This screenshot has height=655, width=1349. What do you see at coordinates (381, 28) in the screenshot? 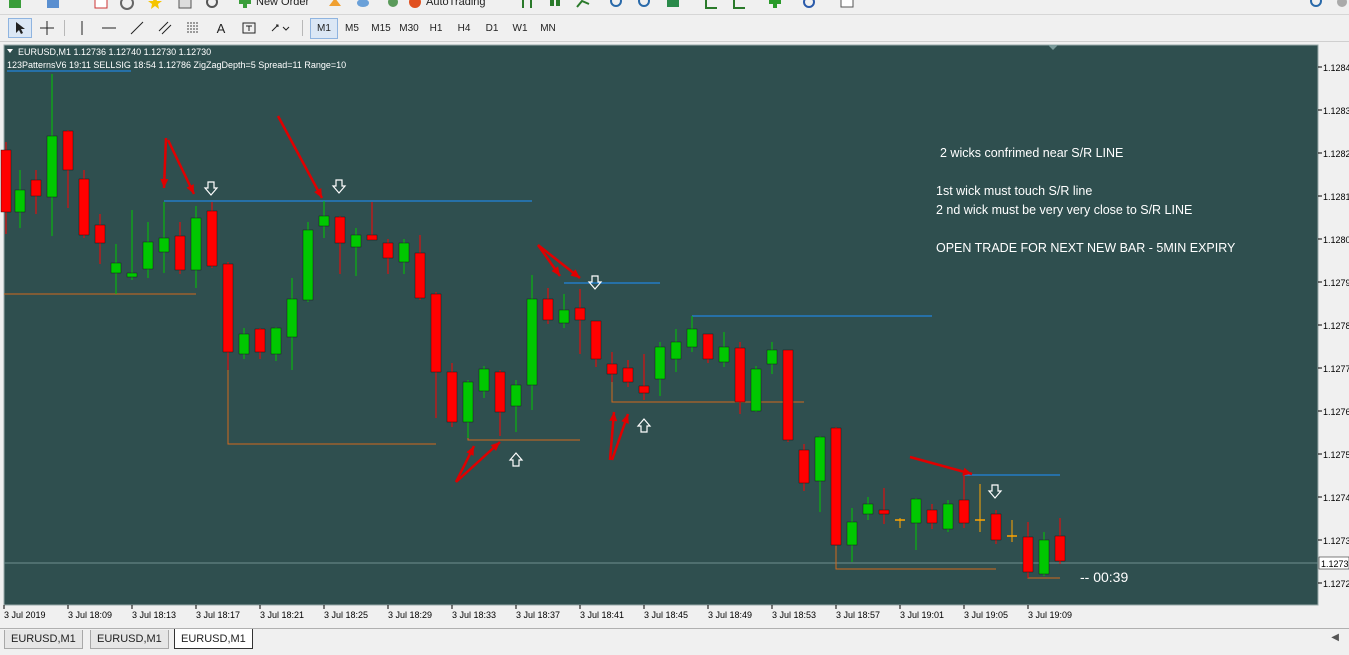
I see `timeframe-m15-button: M15` at bounding box center [381, 28].